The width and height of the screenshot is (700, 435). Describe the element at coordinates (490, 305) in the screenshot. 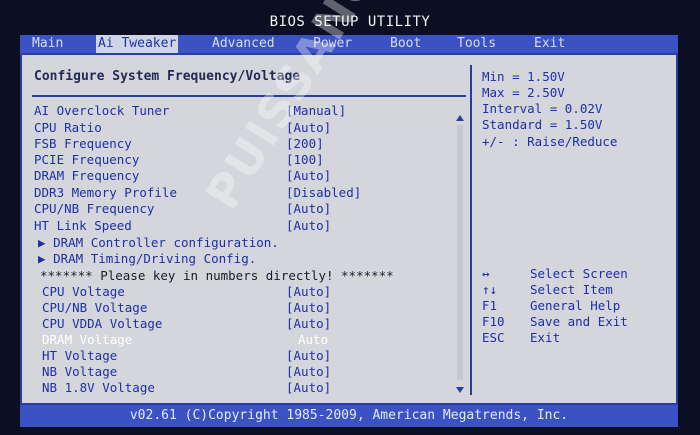

I see `key-label: F1` at that location.